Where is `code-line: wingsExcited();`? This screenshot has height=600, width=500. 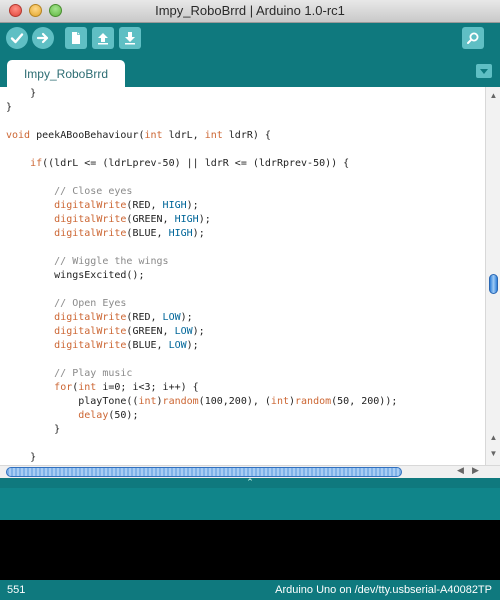 code-line: wingsExcited(); is located at coordinates (75, 275).